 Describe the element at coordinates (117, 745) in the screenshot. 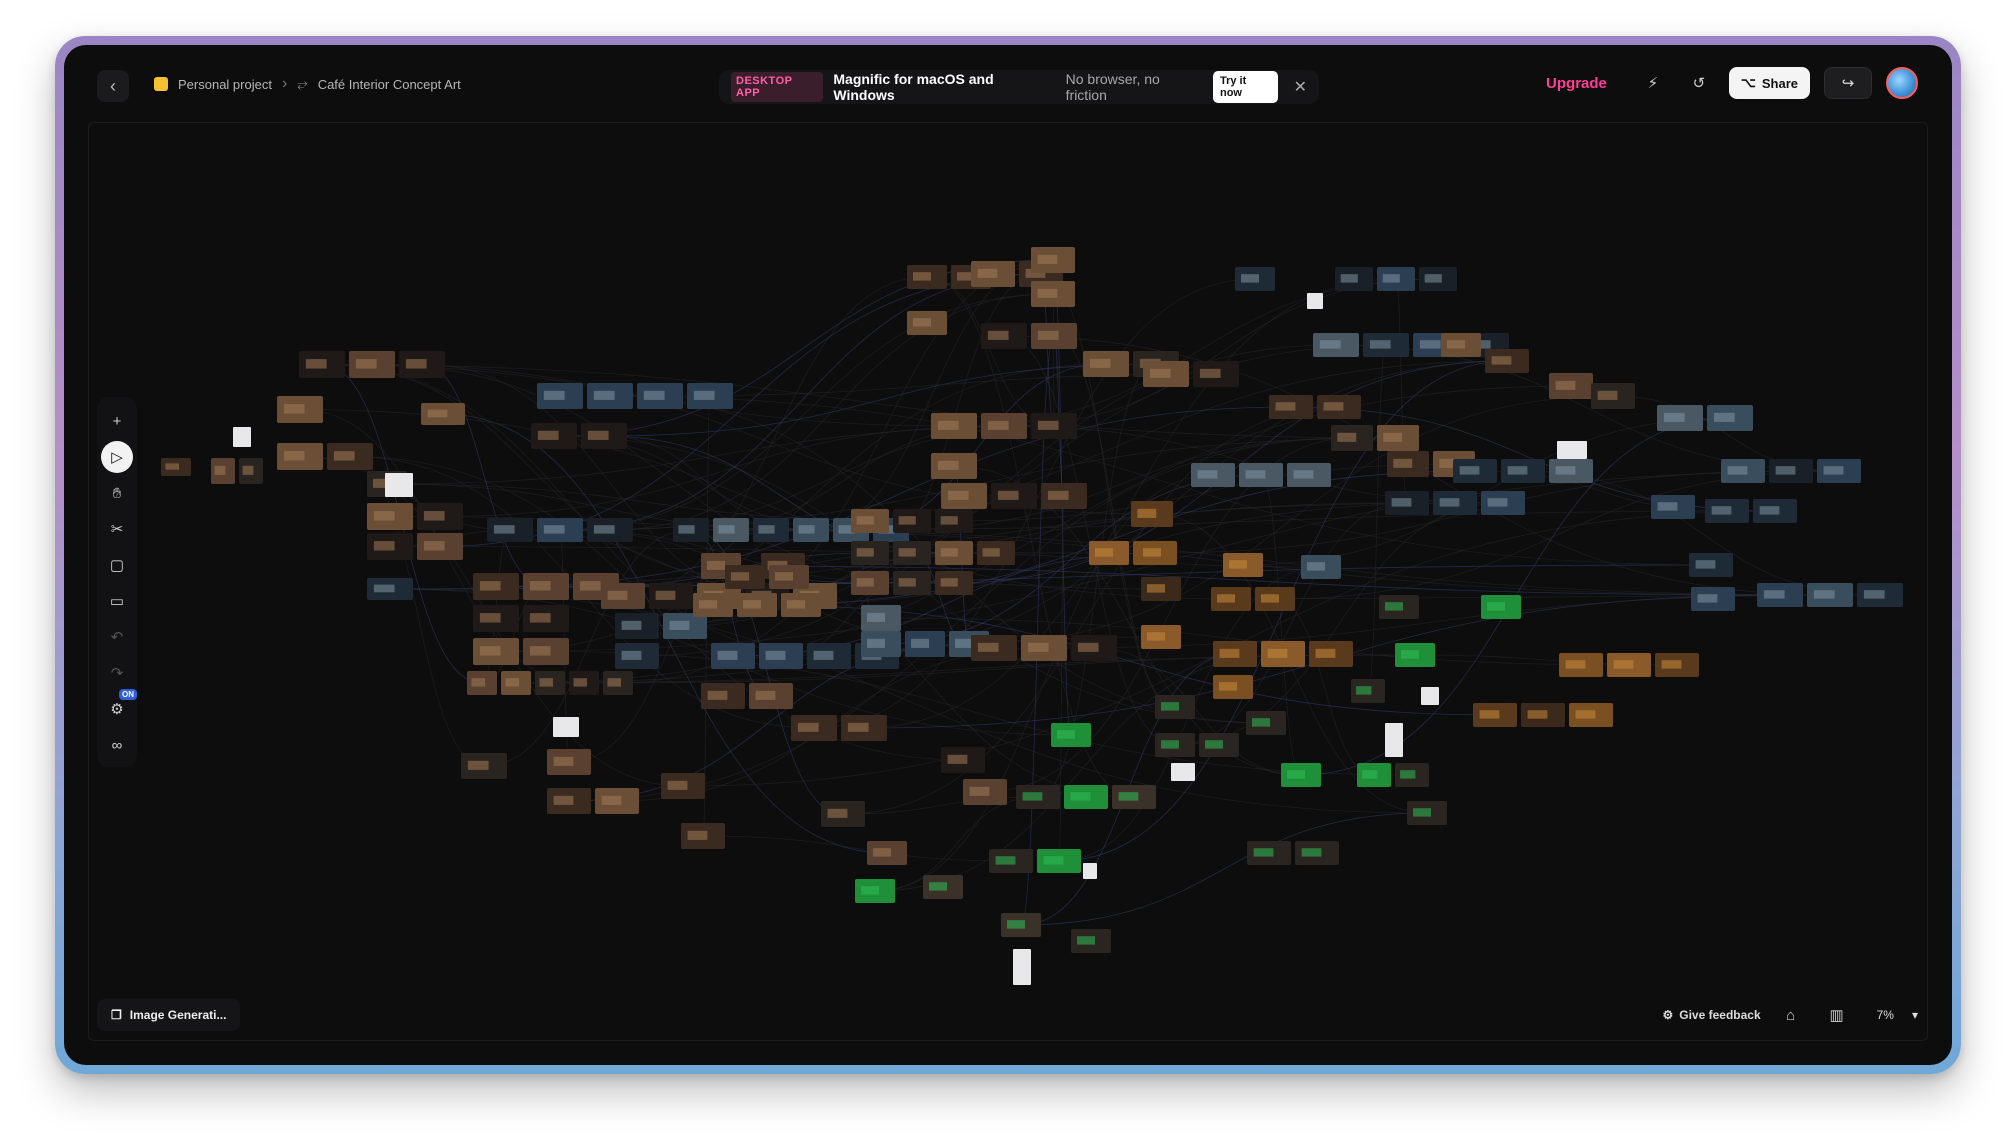

I see `infinity-icon: ∞` at that location.